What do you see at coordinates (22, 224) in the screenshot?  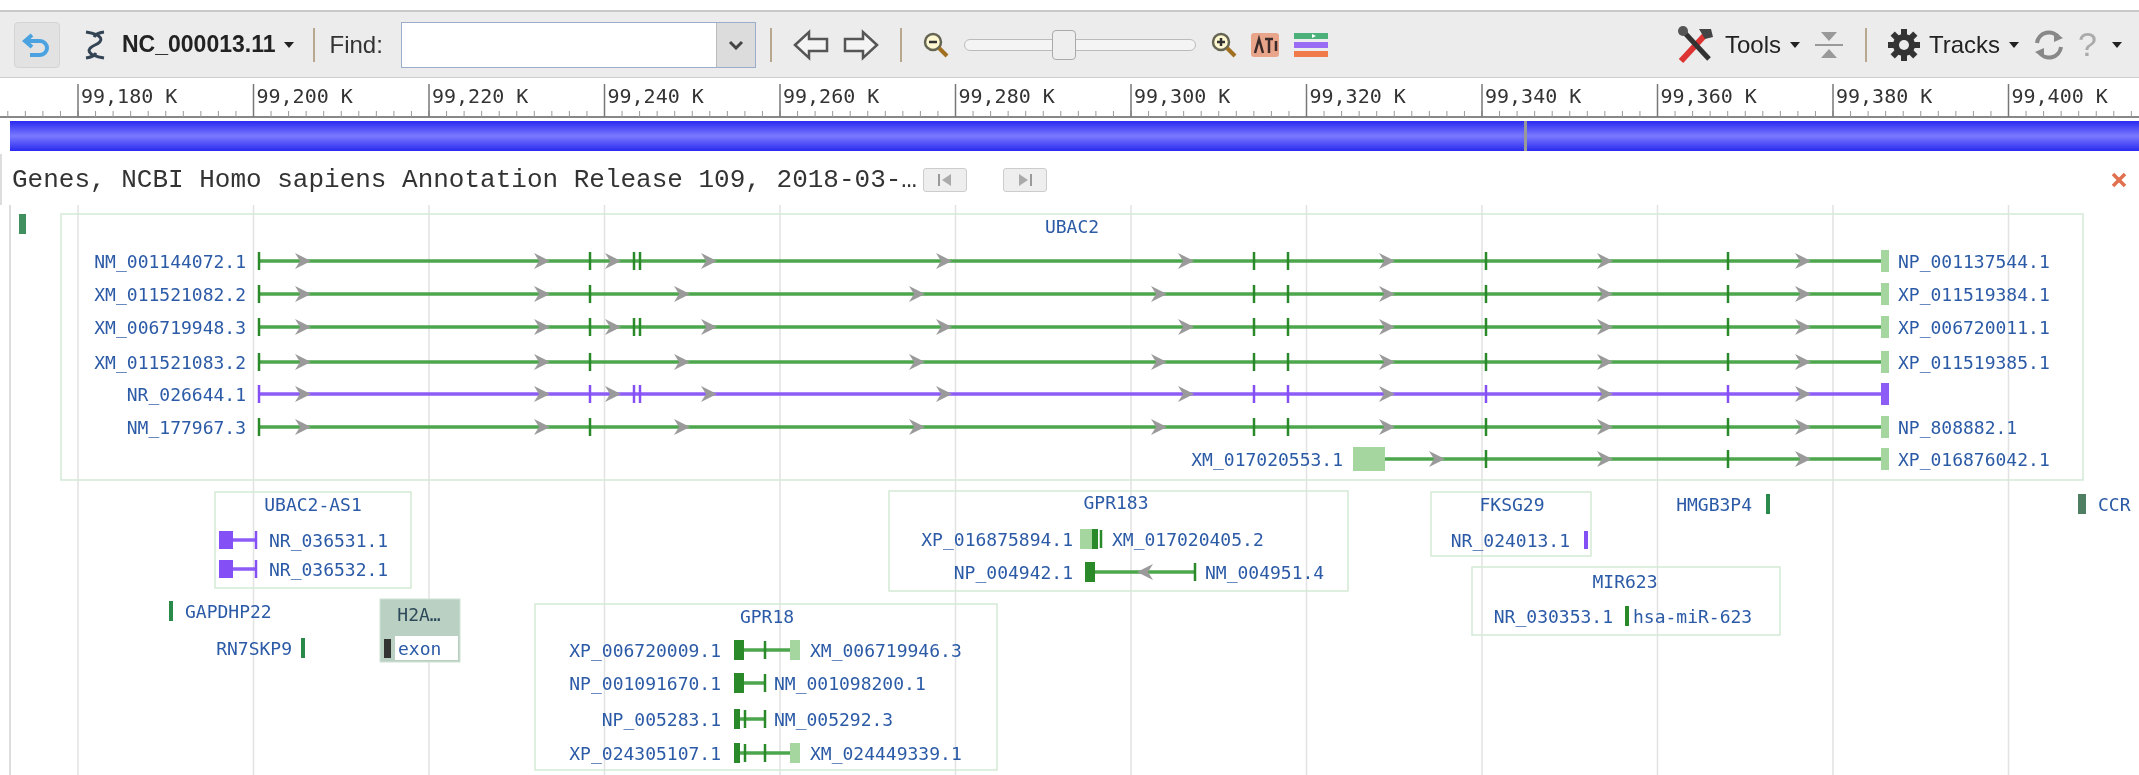 I see `track-marker-icon` at bounding box center [22, 224].